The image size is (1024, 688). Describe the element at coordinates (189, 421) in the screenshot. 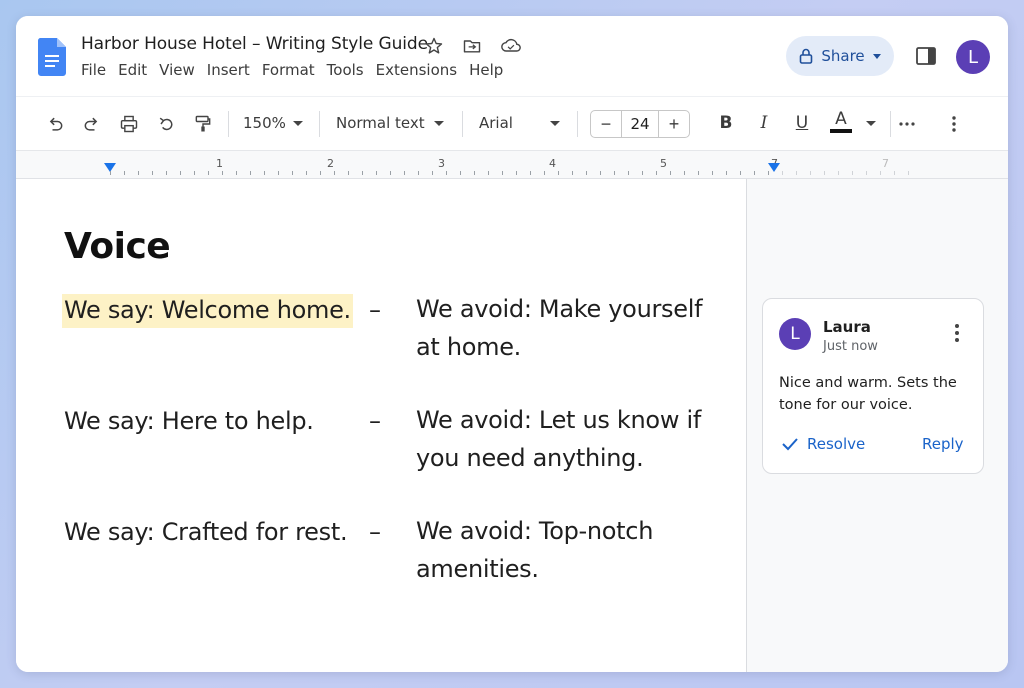

I see `say-text: We say: Here to help.` at that location.